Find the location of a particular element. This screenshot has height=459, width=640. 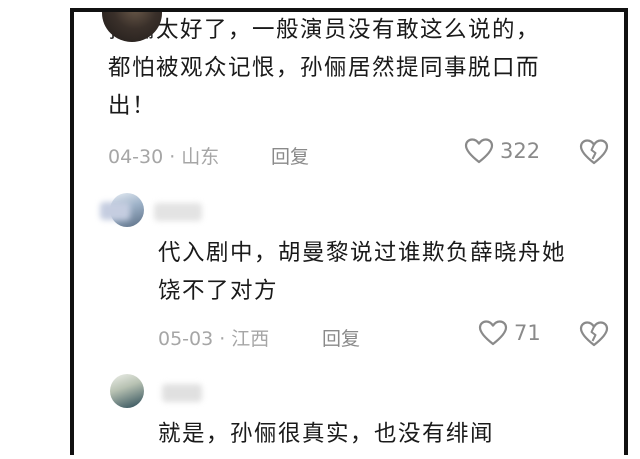

comment-1-like-button: 322 is located at coordinates (502, 151).